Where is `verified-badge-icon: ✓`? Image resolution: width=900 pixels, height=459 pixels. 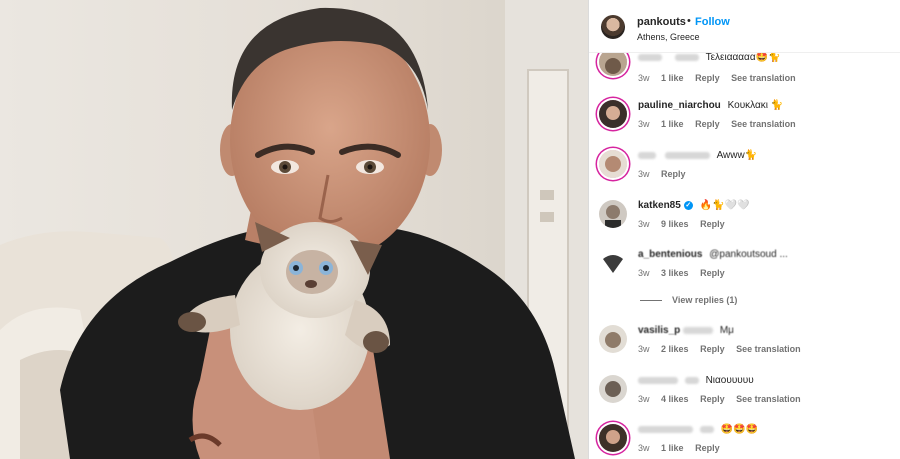 verified-badge-icon: ✓ is located at coordinates (688, 205).